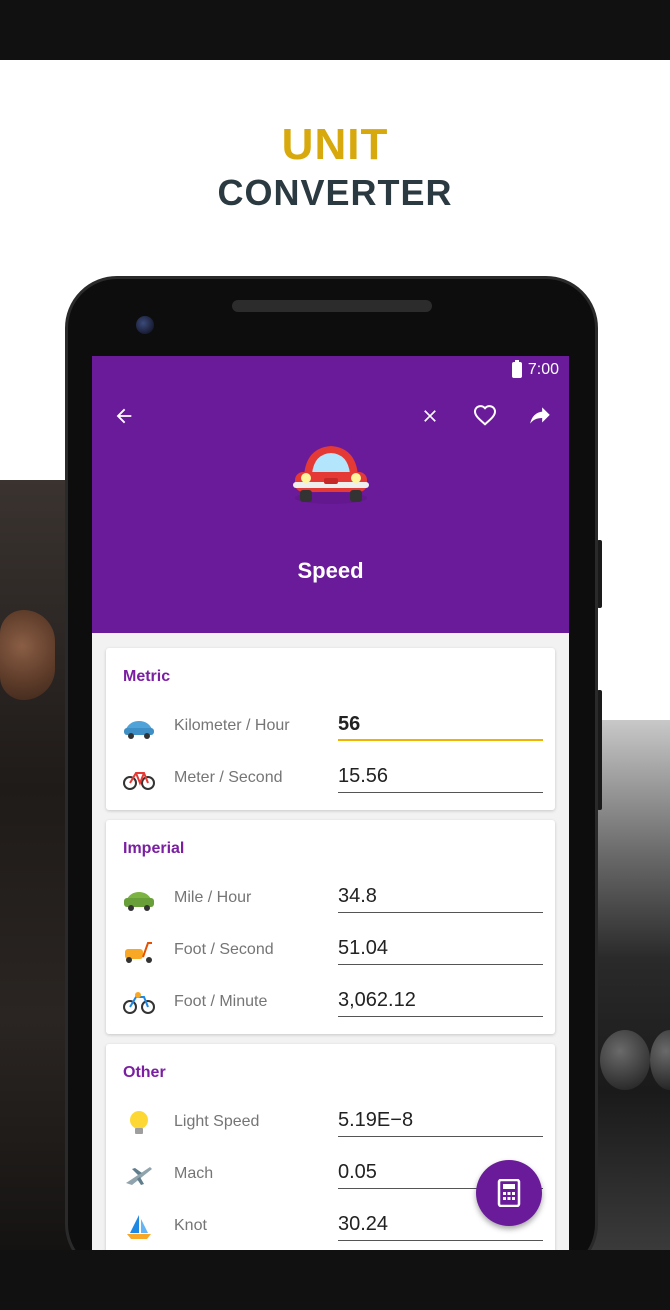 The image size is (670, 1310). What do you see at coordinates (124, 416) in the screenshot?
I see `back-arrow-icon` at bounding box center [124, 416].